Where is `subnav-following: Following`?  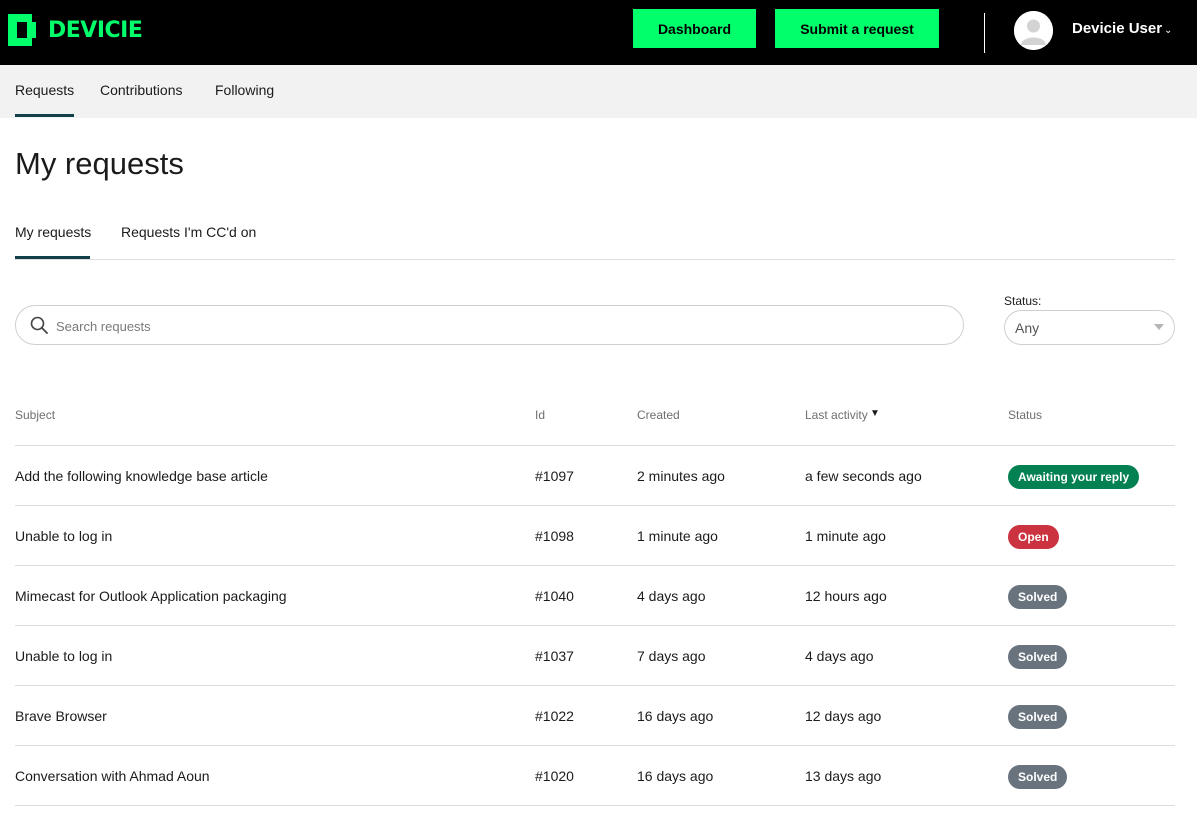
subnav-following: Following is located at coordinates (244, 90).